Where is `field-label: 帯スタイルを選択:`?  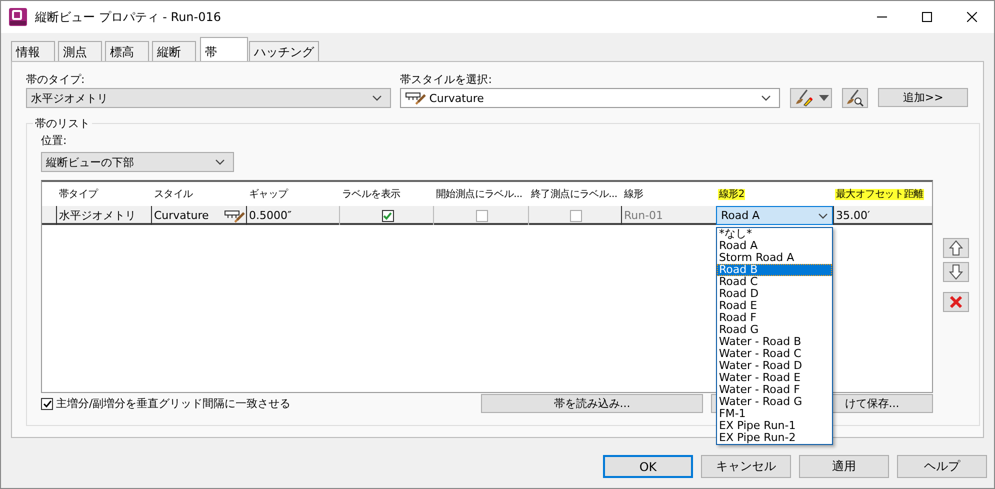 field-label: 帯スタイルを選択: is located at coordinates (446, 80).